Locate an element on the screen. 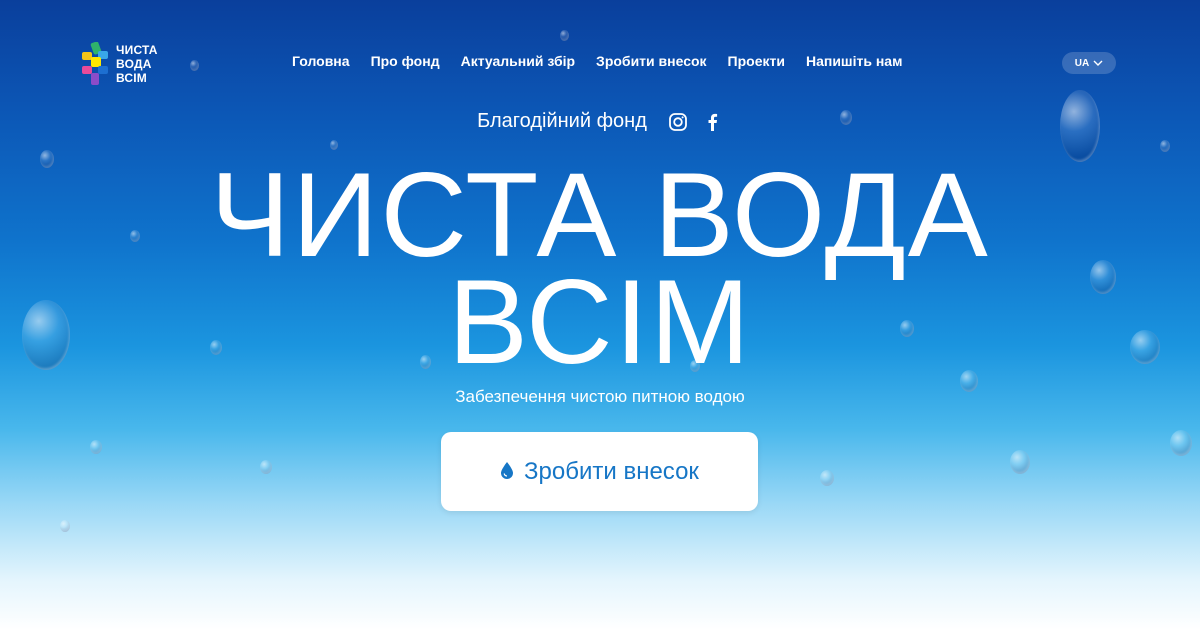  nav-item-home: Головна is located at coordinates (321, 61).